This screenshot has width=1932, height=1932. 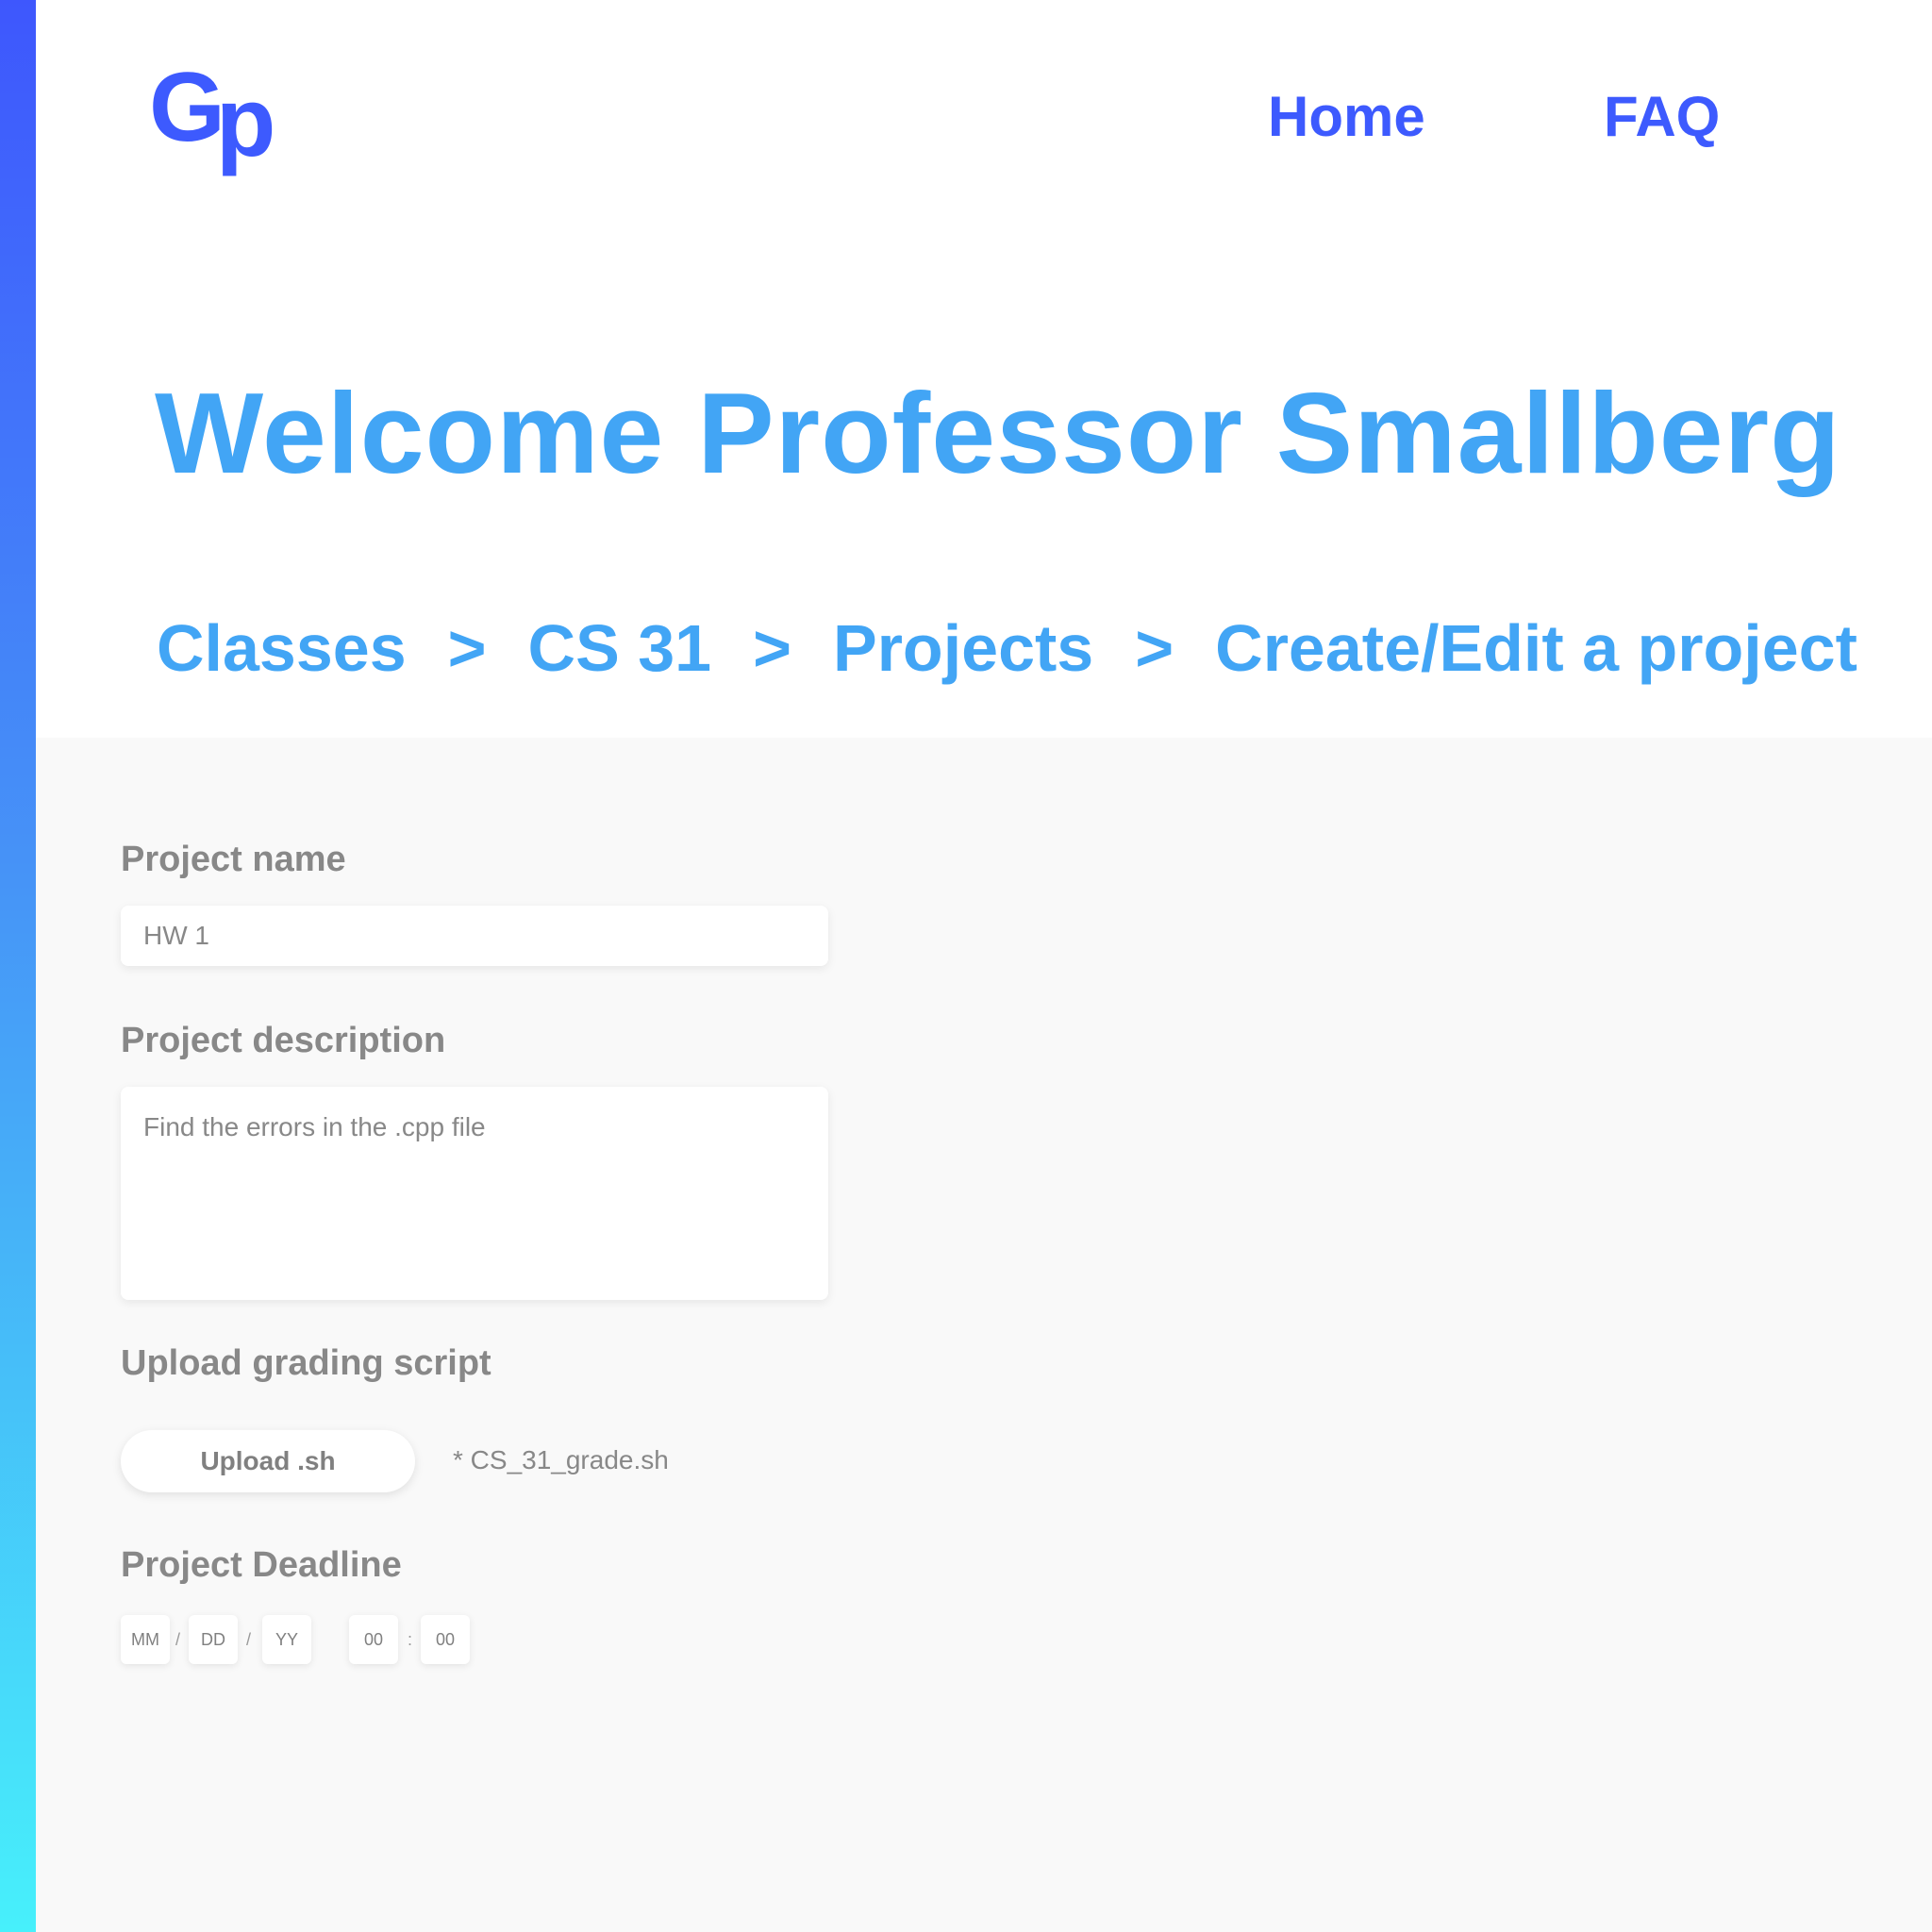 I want to click on project-description-textarea: Find the errors in the .cpp file, so click(x=475, y=1194).